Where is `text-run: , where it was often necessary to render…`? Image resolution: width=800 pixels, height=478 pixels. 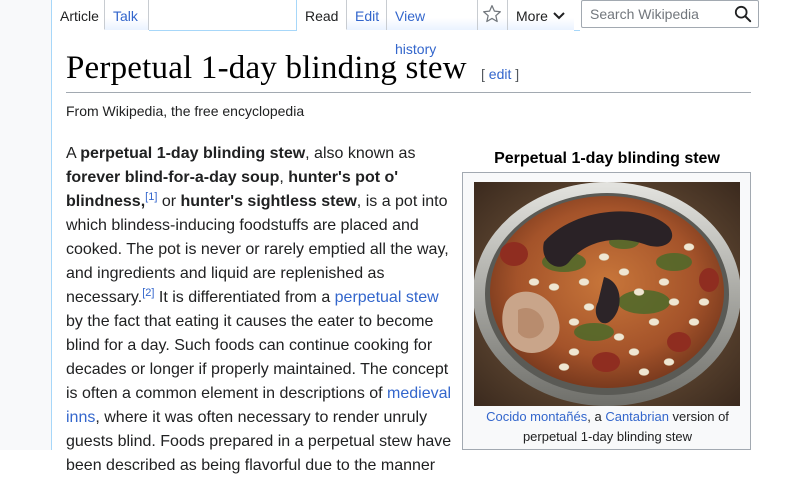 text-run: , where it was often necessary to render… is located at coordinates (259, 441).